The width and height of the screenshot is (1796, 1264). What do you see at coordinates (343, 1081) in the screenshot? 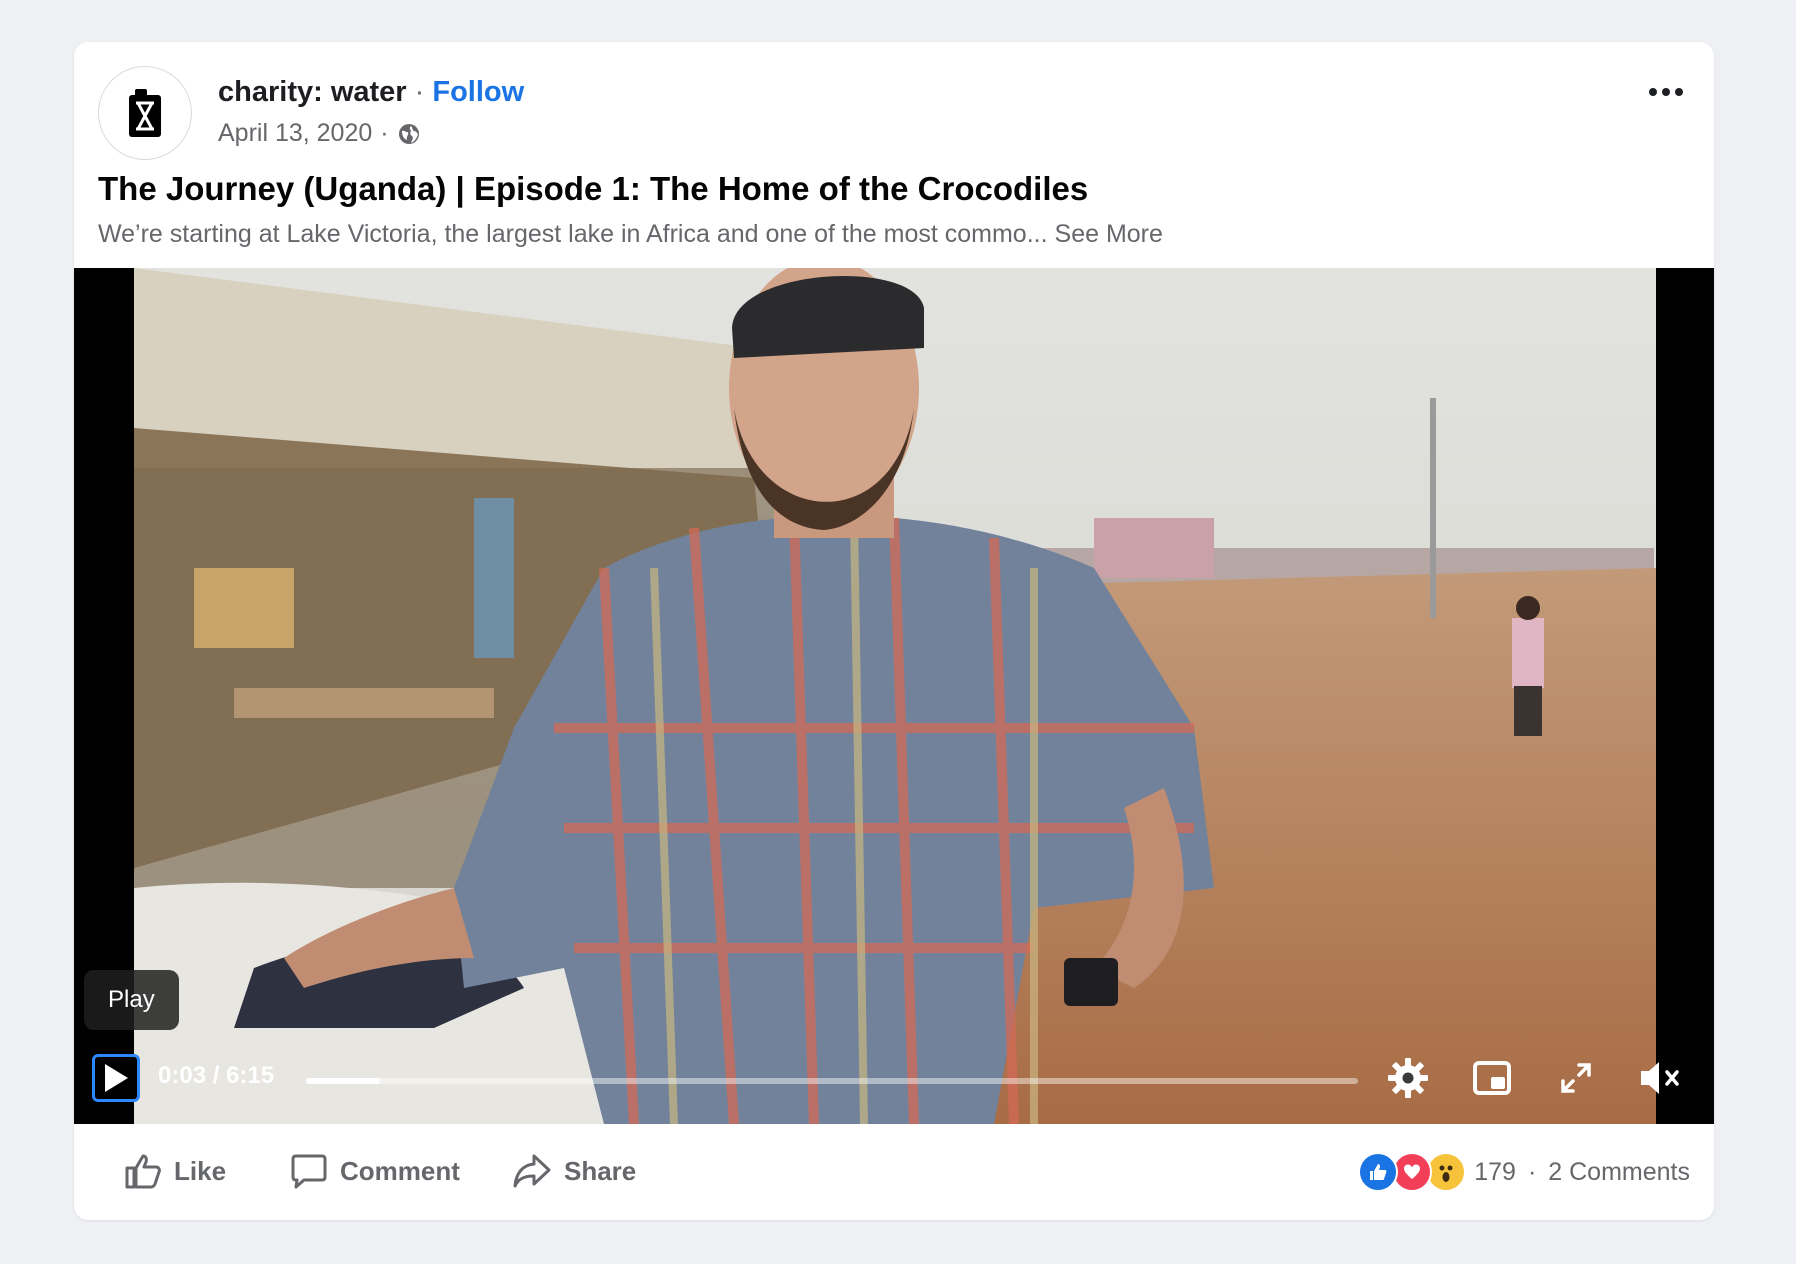
I see `progress-fill` at bounding box center [343, 1081].